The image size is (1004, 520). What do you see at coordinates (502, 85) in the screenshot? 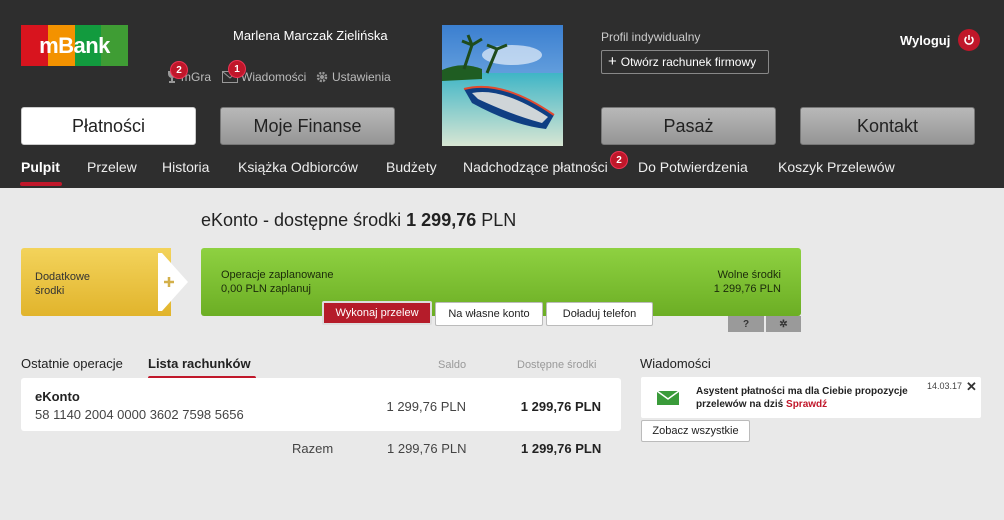
I see `profile-photo` at bounding box center [502, 85].